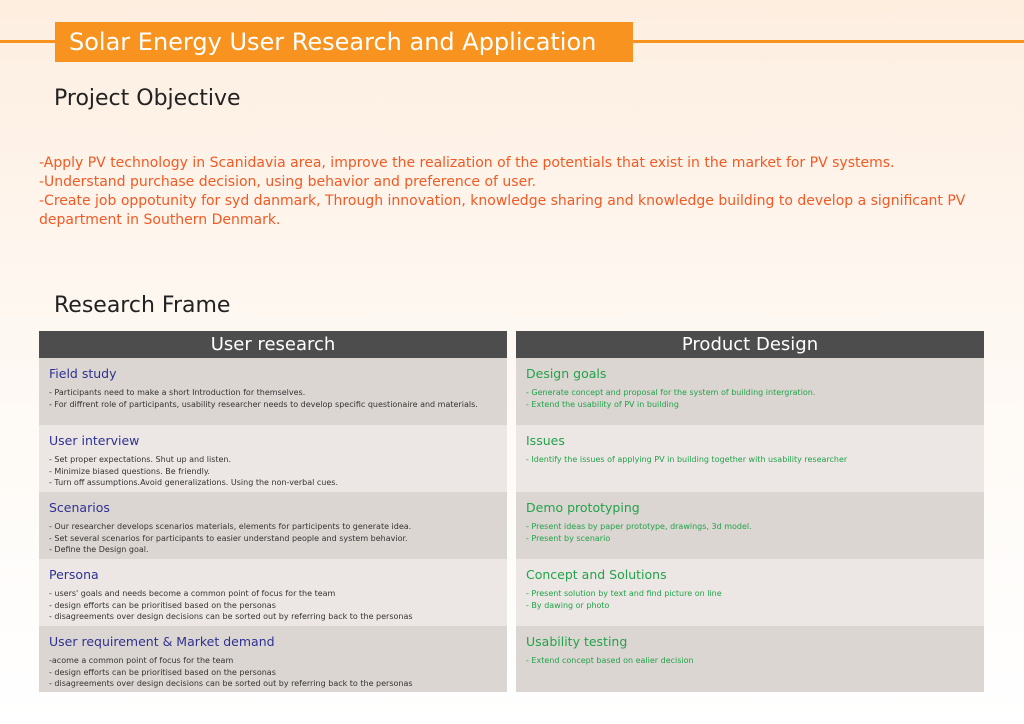  Describe the element at coordinates (99, 549) in the screenshot. I see `bullet-line: - Define the Design goal.` at that location.